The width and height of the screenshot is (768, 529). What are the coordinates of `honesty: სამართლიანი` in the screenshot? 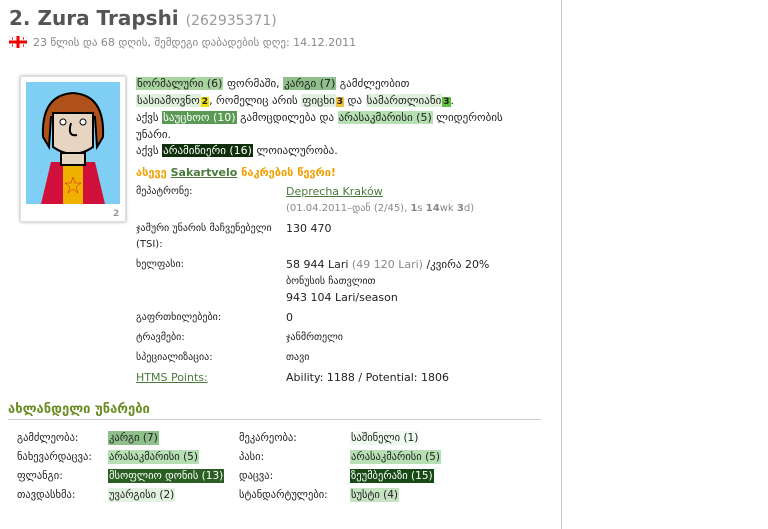 It's located at (404, 100).